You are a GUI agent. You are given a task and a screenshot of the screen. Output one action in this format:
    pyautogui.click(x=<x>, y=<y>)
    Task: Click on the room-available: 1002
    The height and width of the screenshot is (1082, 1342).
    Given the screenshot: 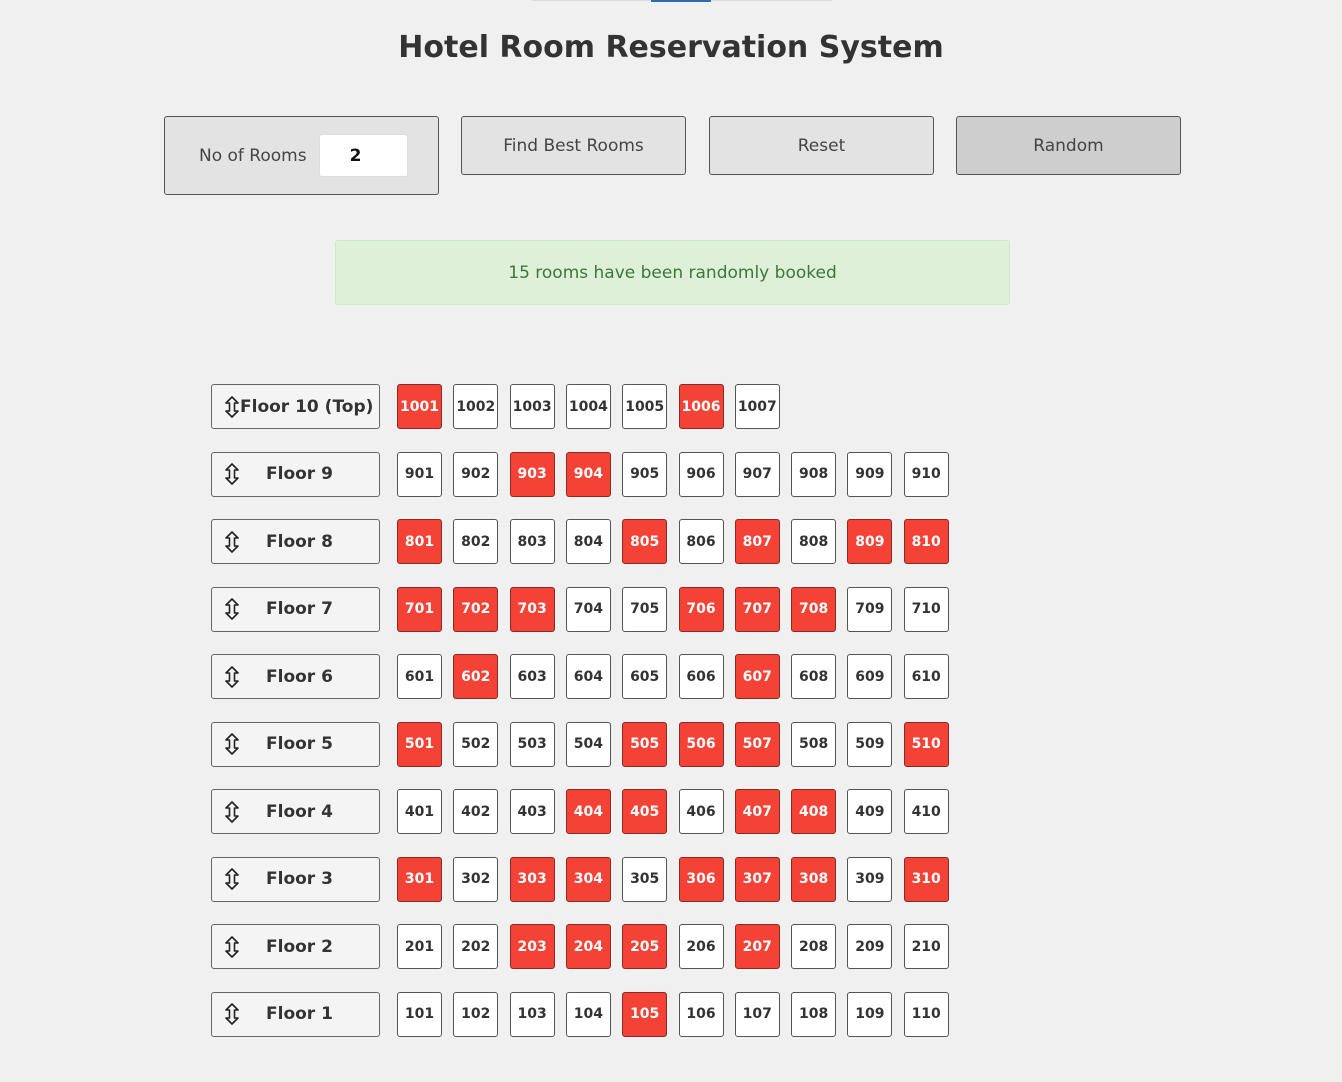 What is the action you would take?
    pyautogui.click(x=476, y=406)
    